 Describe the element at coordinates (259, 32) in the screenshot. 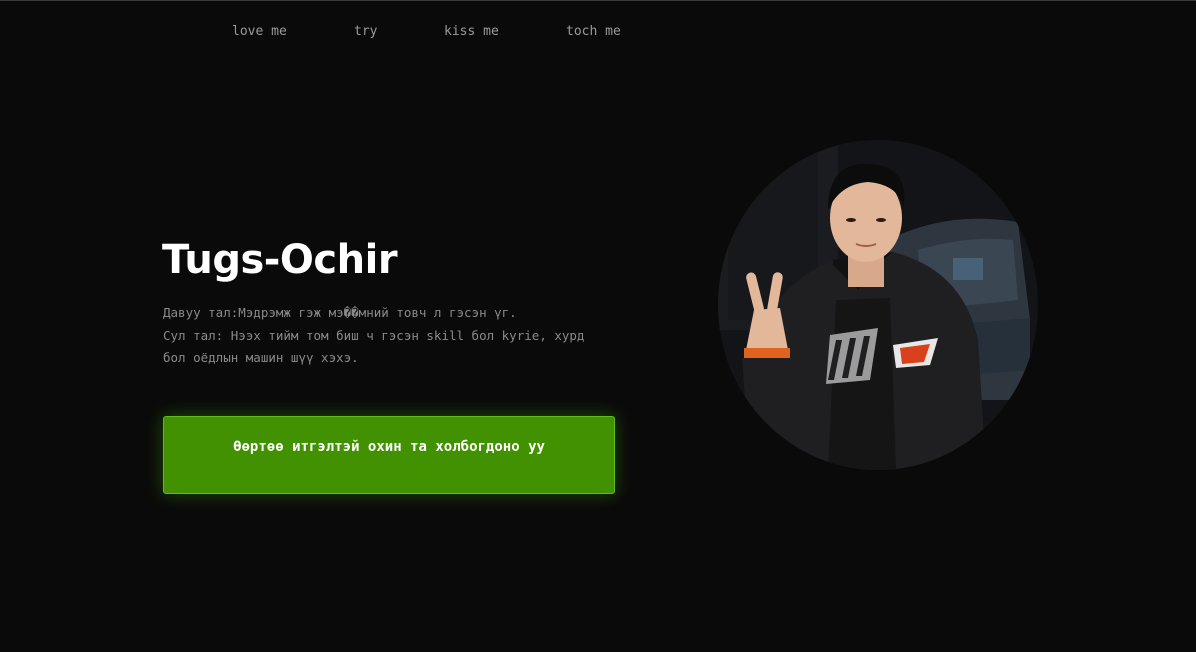

I see `nav-link-love-me: love me` at that location.